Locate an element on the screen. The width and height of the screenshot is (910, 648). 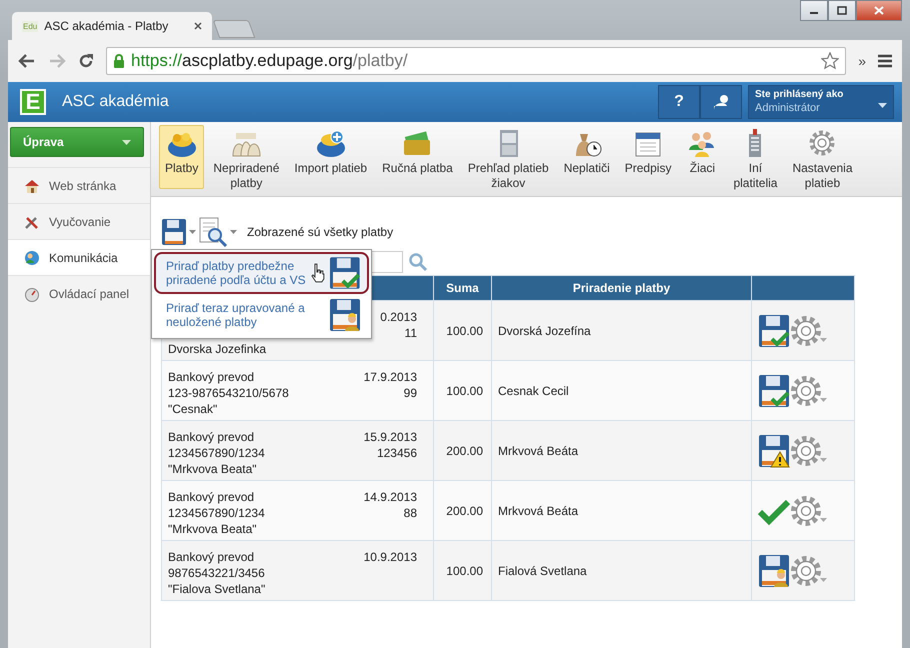
toolbar-button: Prehľad platieb žiakov is located at coordinates (508, 159).